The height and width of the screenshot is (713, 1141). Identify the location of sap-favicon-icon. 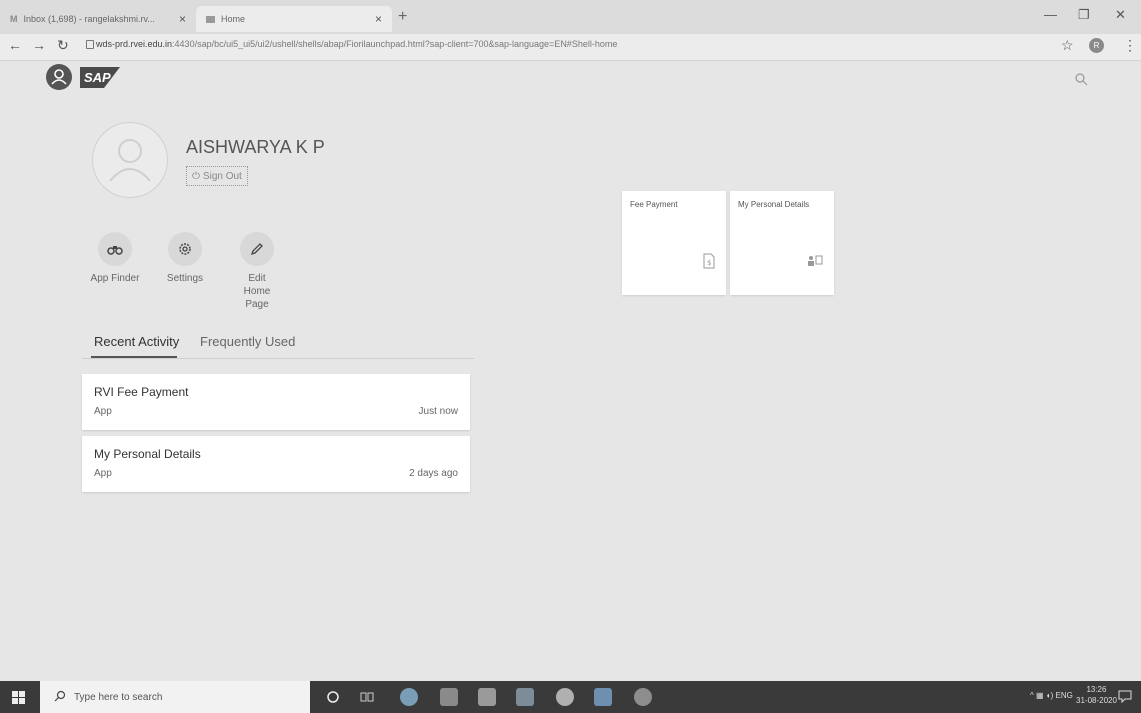
(210, 19).